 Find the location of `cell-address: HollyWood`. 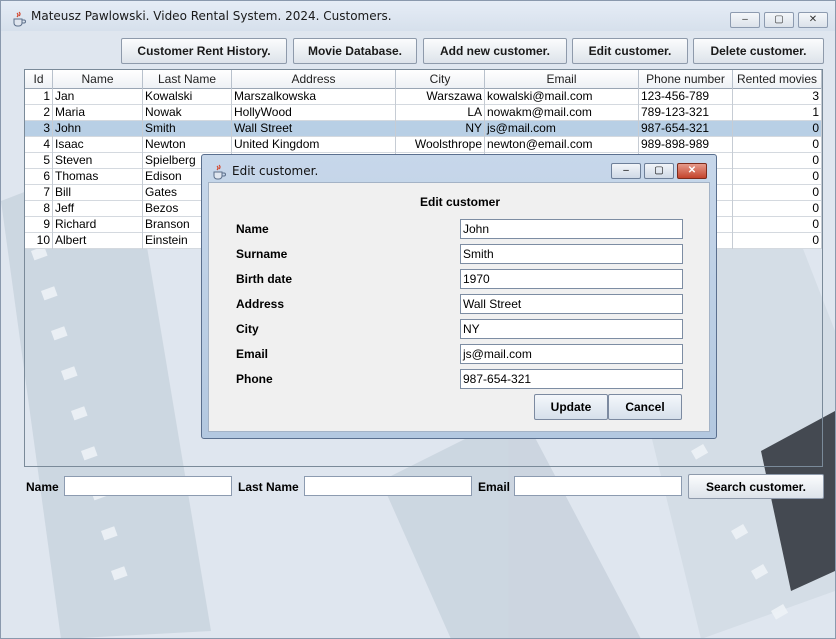

cell-address: HollyWood is located at coordinates (314, 113).